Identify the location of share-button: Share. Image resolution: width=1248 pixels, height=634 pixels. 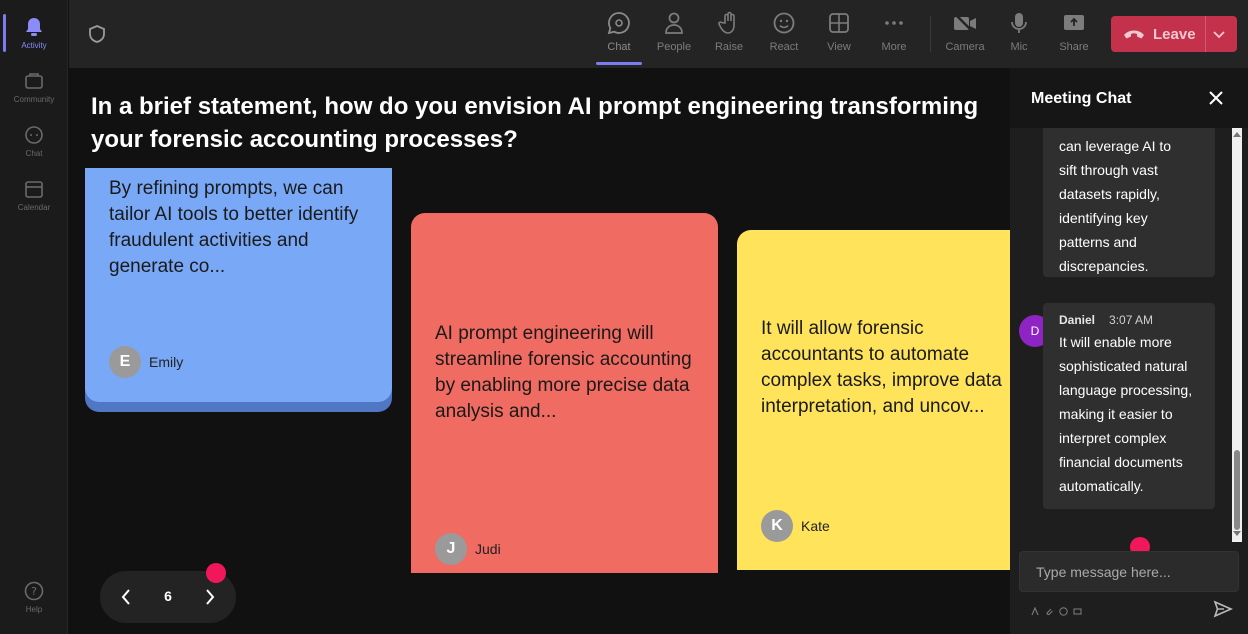
(1074, 35).